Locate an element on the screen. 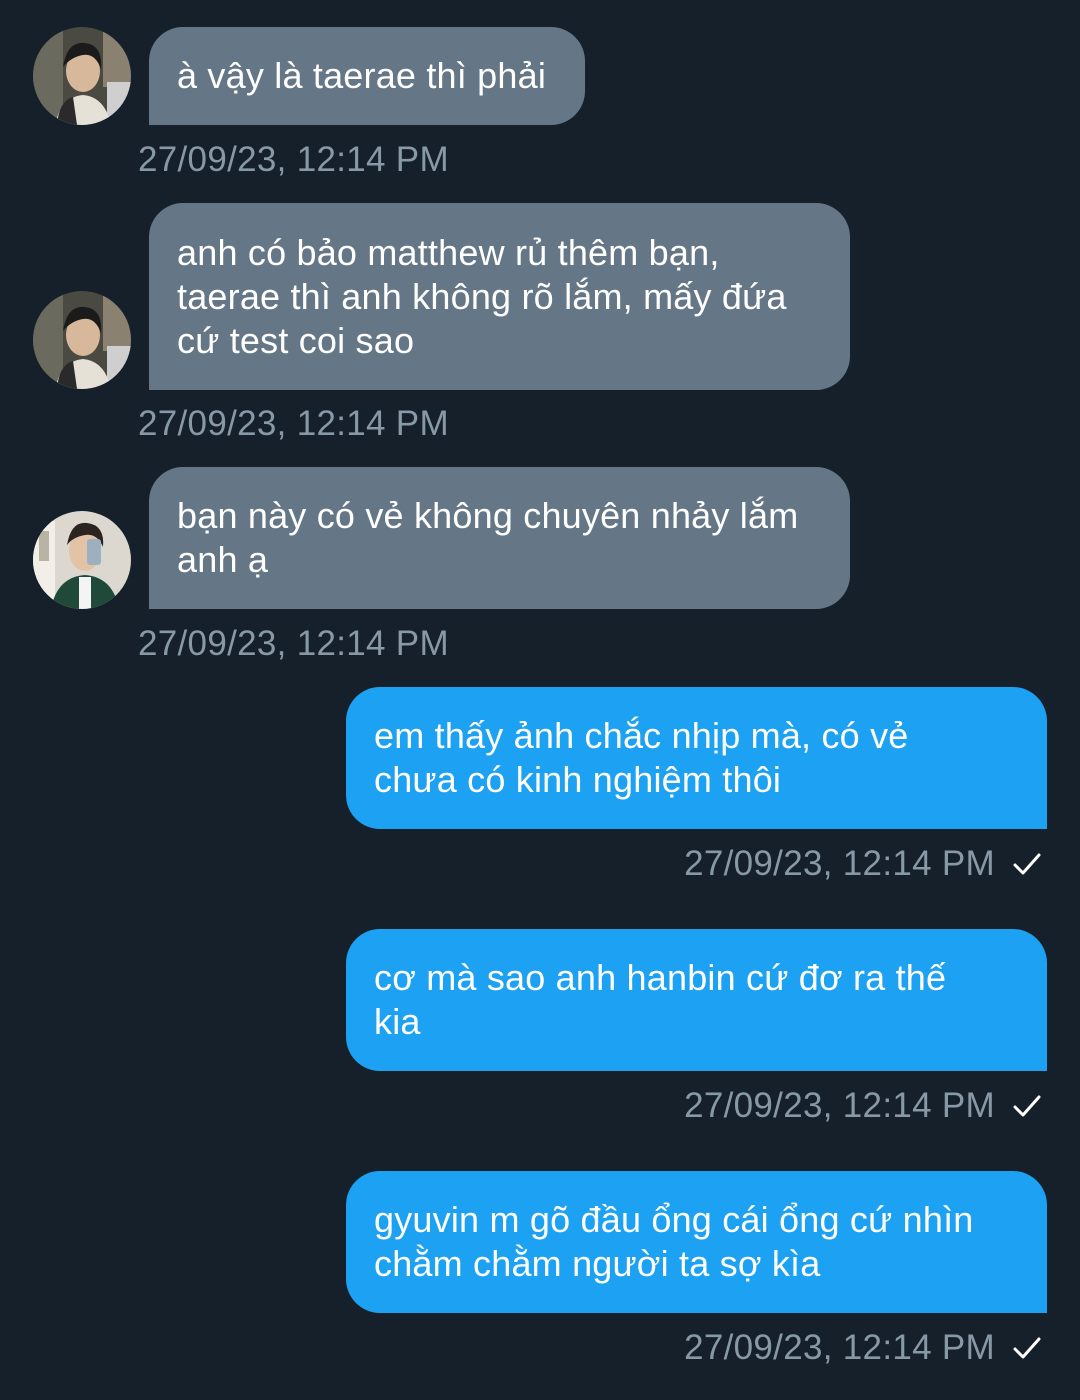  message-bubble-outgoing: cơ mà sao anh hanbin cứ đơ ra thế kia is located at coordinates (696, 1000).